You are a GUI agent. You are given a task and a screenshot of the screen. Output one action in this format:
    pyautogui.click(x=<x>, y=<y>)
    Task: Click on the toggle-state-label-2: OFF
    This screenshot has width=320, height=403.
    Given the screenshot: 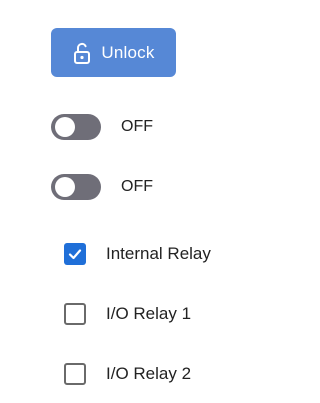 What is the action you would take?
    pyautogui.click(x=137, y=186)
    